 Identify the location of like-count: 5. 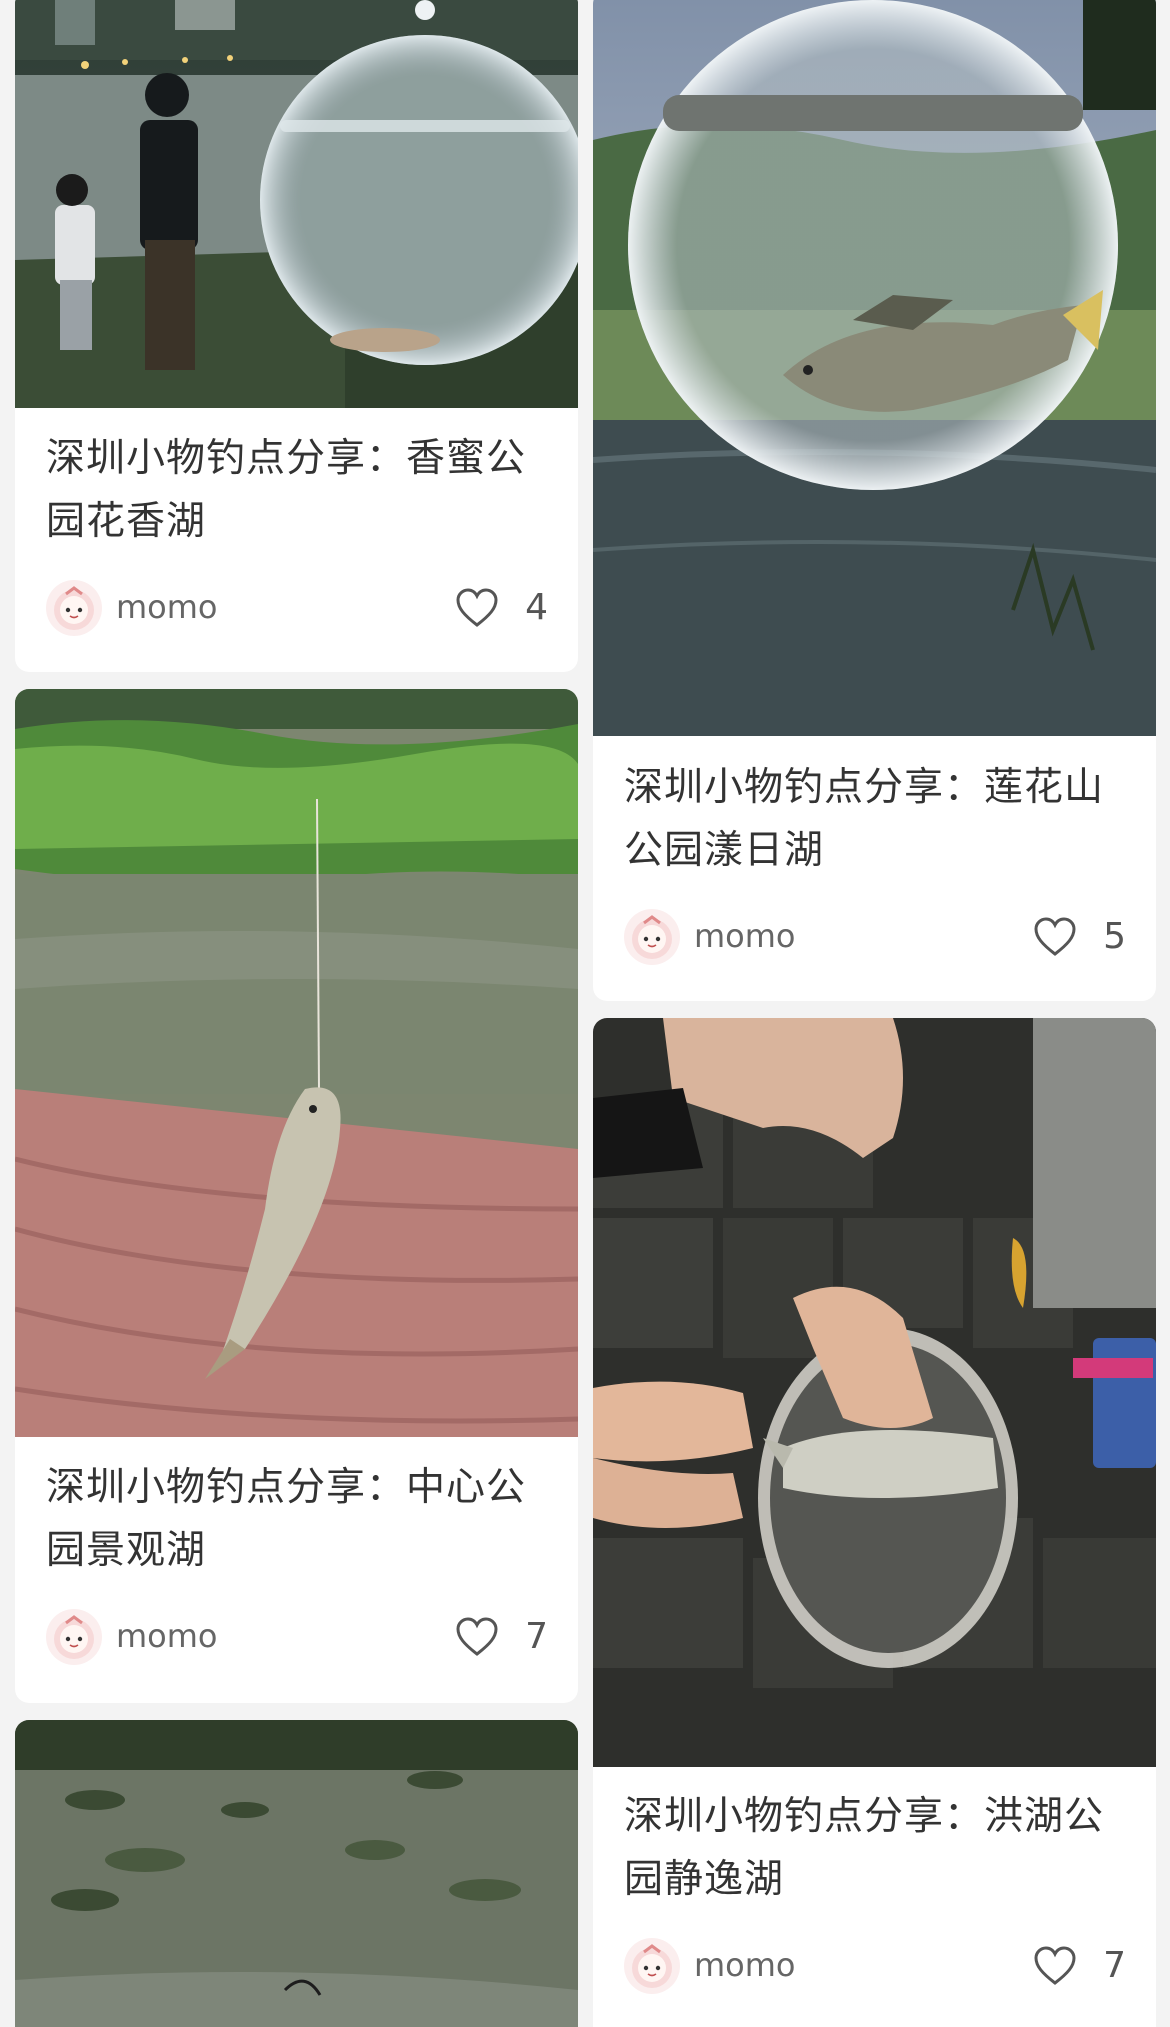
(1114, 936).